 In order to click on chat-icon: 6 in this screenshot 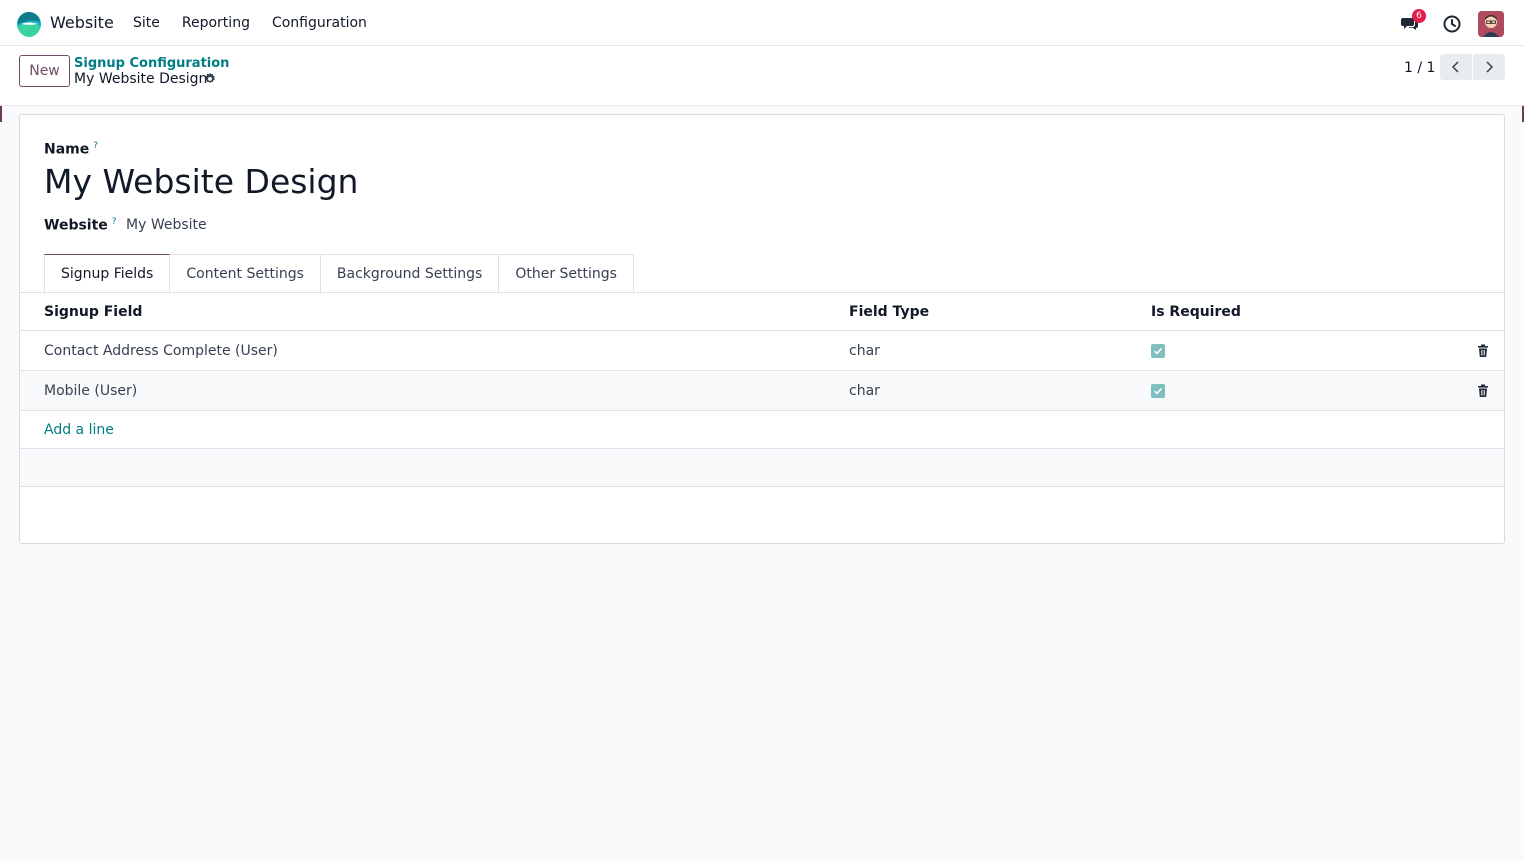, I will do `click(1413, 22)`.